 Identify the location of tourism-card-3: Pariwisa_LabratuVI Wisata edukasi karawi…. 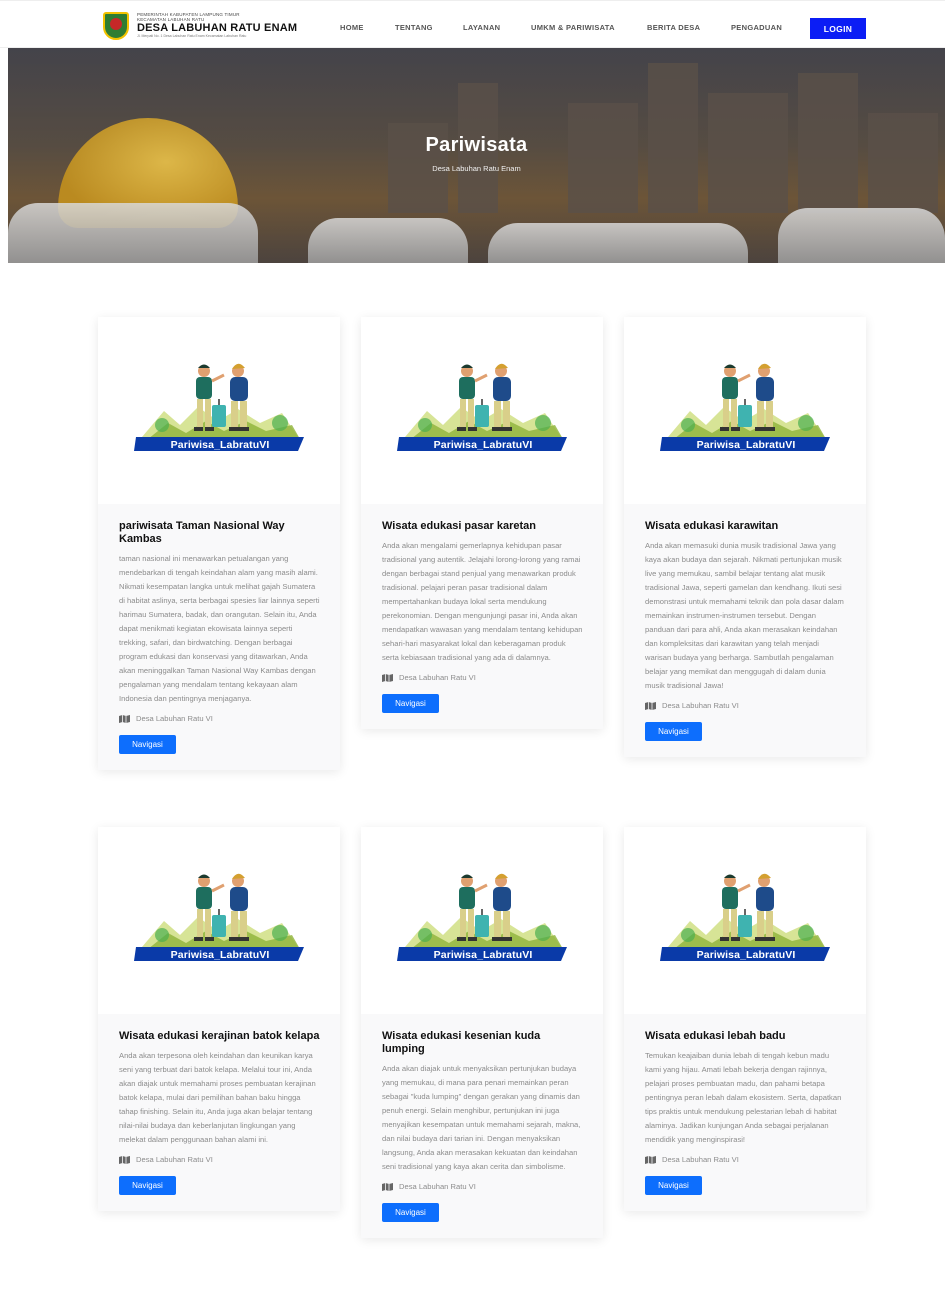
(745, 537).